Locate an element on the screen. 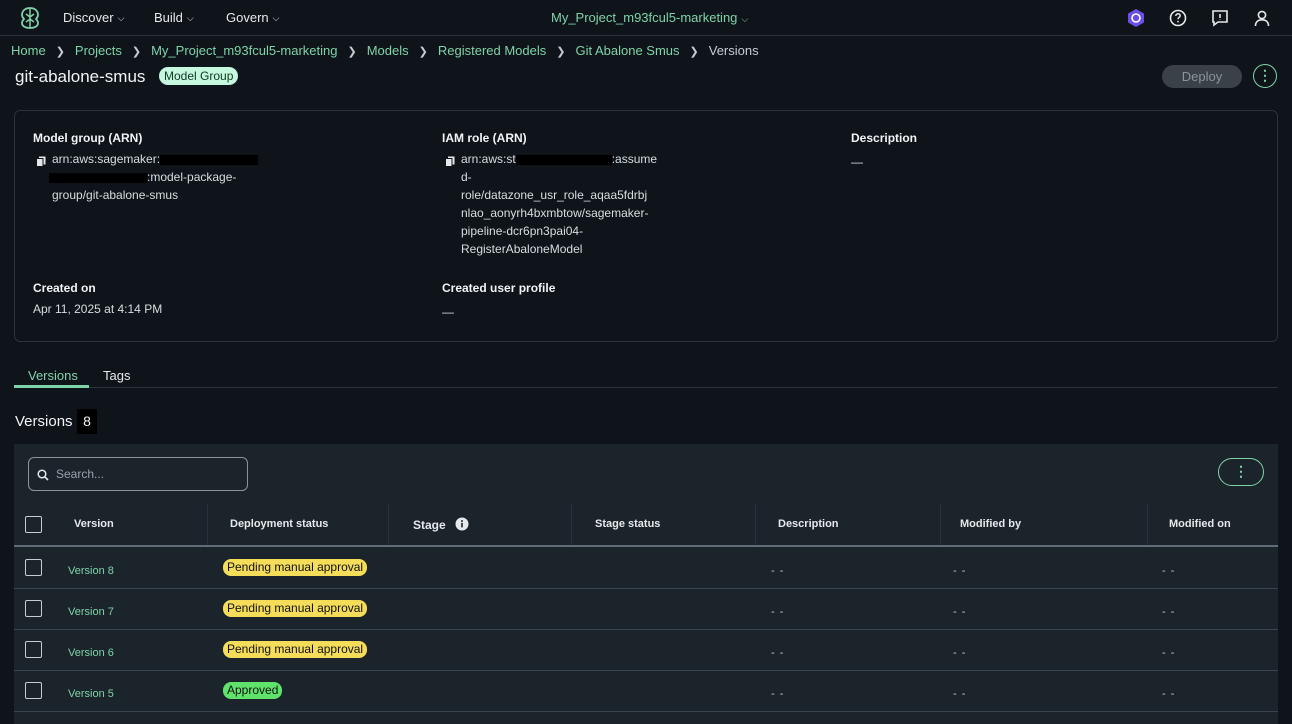 This screenshot has width=1292, height=724. column-header-deployment-status: Deployment status is located at coordinates (279, 524).